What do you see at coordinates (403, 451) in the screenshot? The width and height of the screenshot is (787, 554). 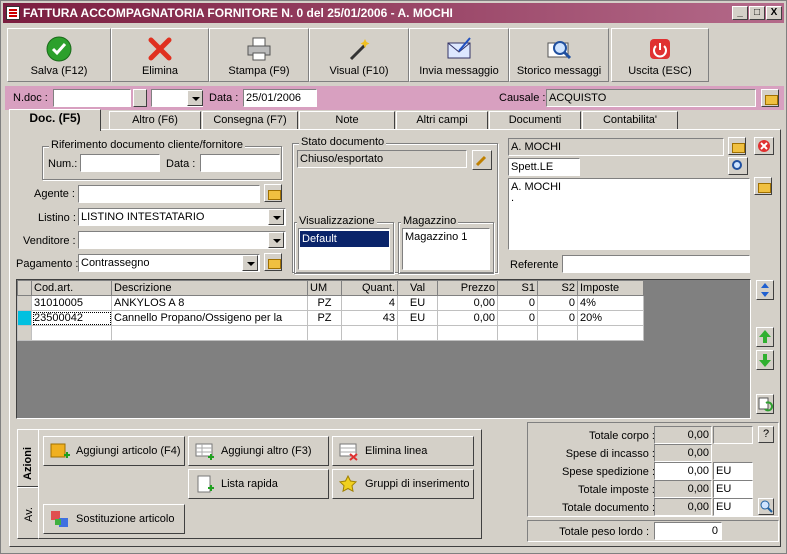 I see `elimina-linea-button: Elimina linea` at bounding box center [403, 451].